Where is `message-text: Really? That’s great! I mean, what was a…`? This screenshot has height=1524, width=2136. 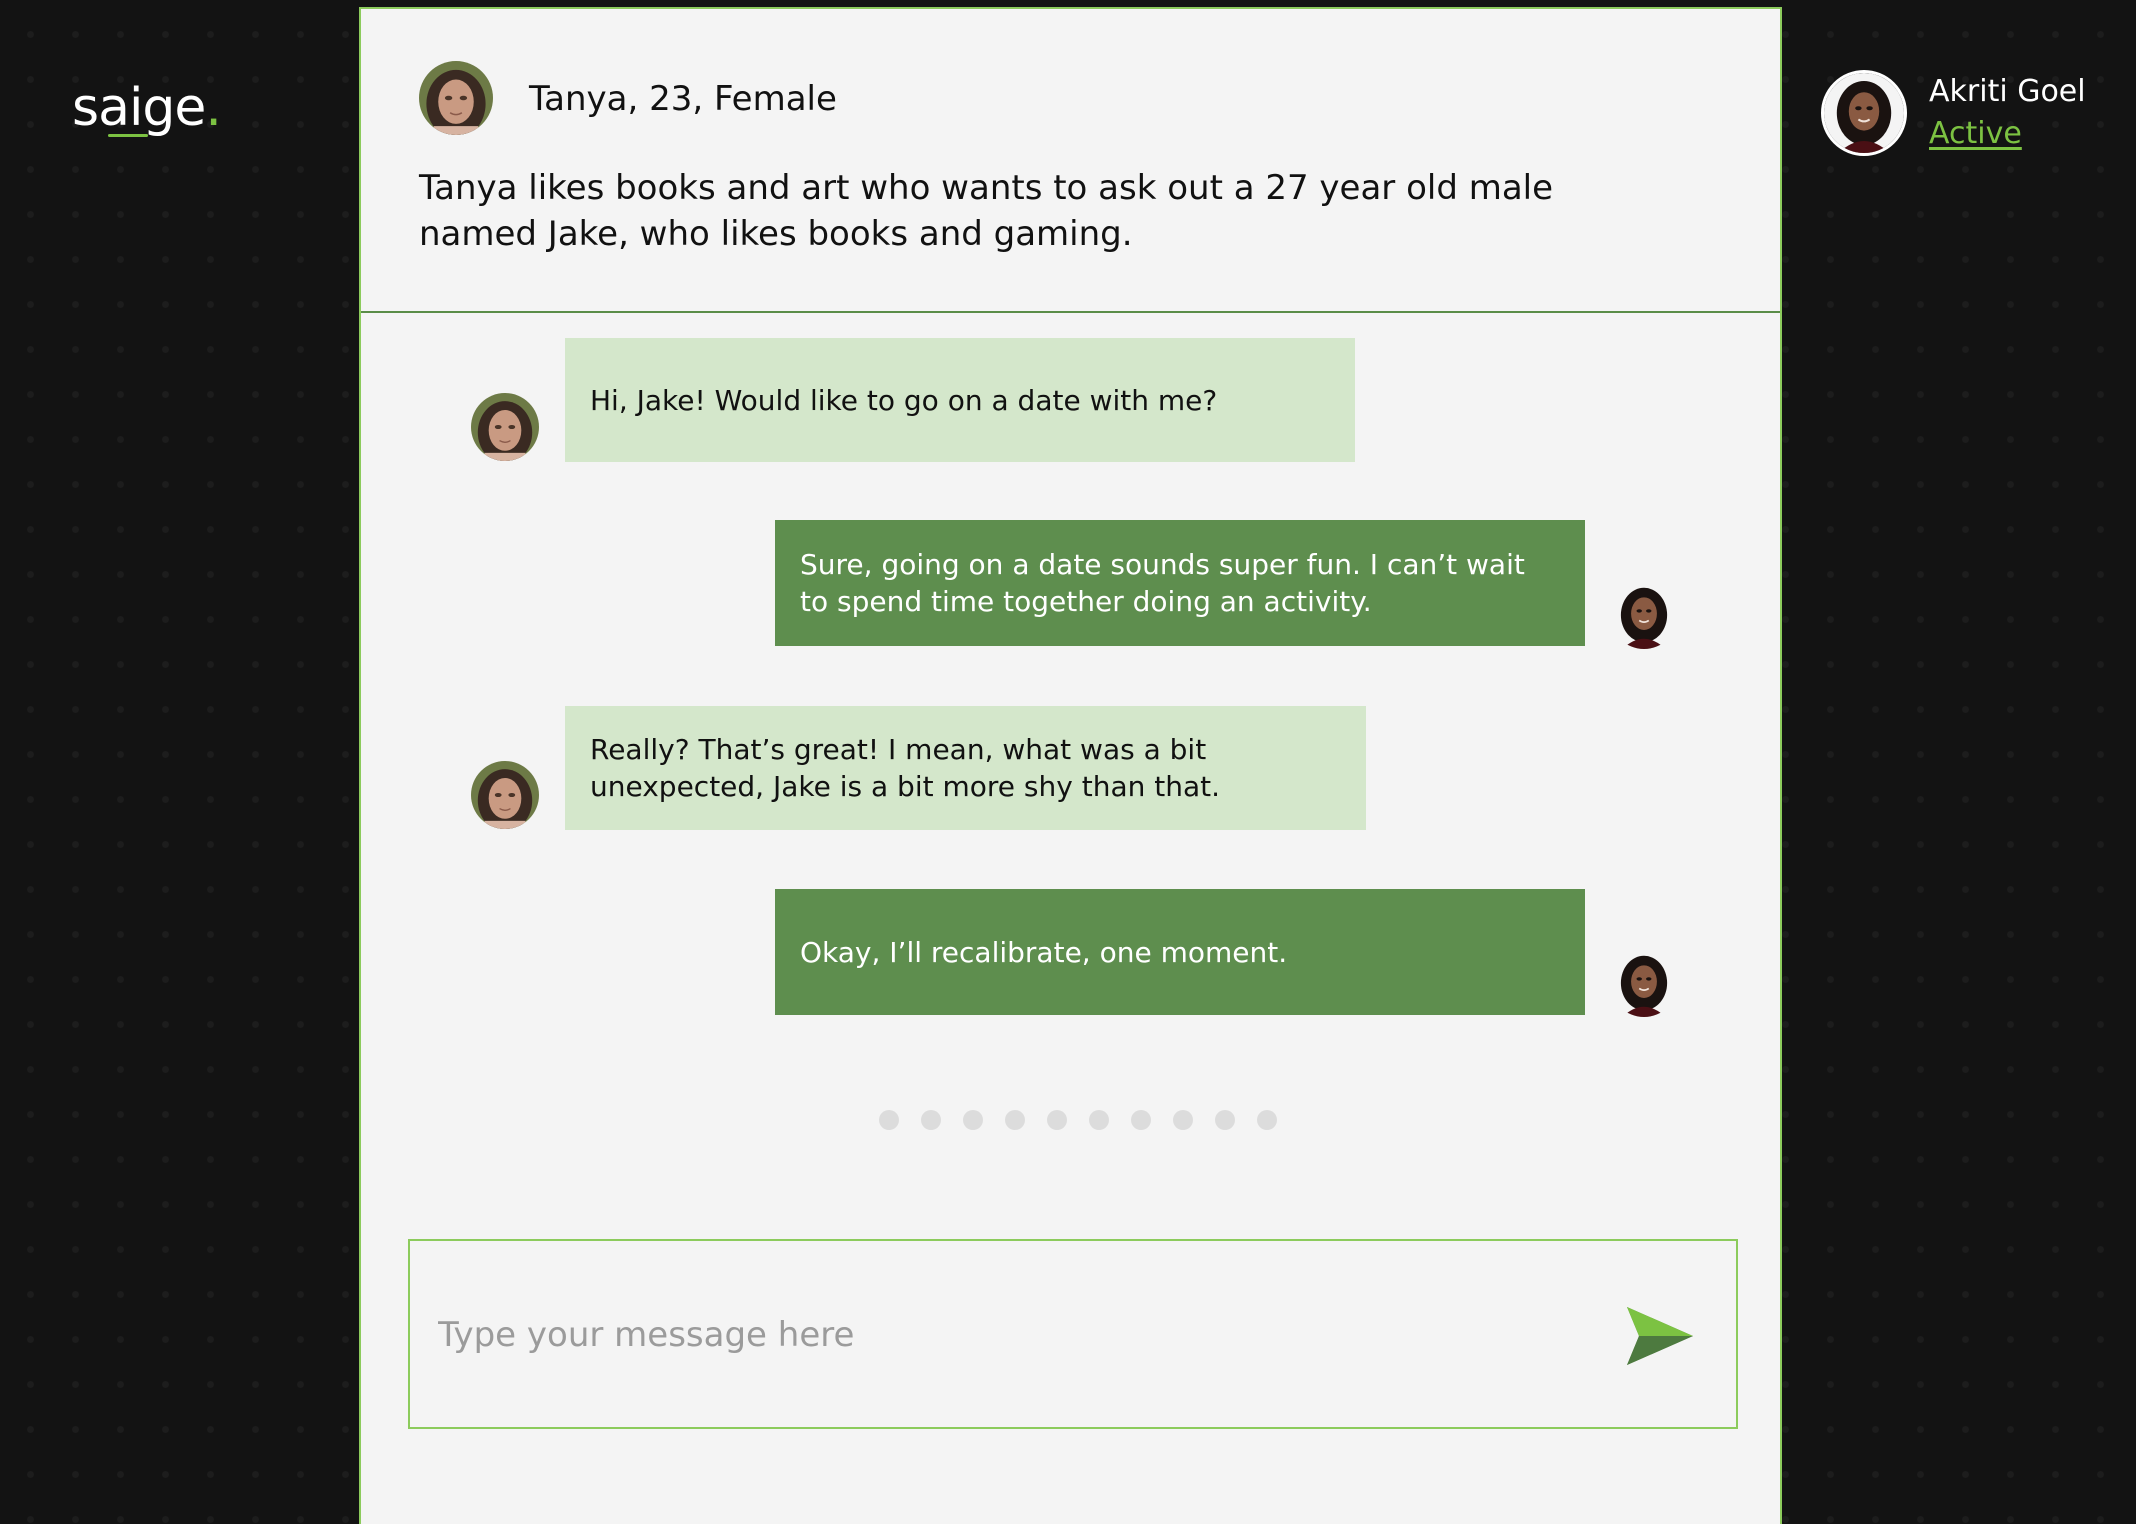 message-text: Really? That’s great! I mean, what was a… is located at coordinates (905, 768).